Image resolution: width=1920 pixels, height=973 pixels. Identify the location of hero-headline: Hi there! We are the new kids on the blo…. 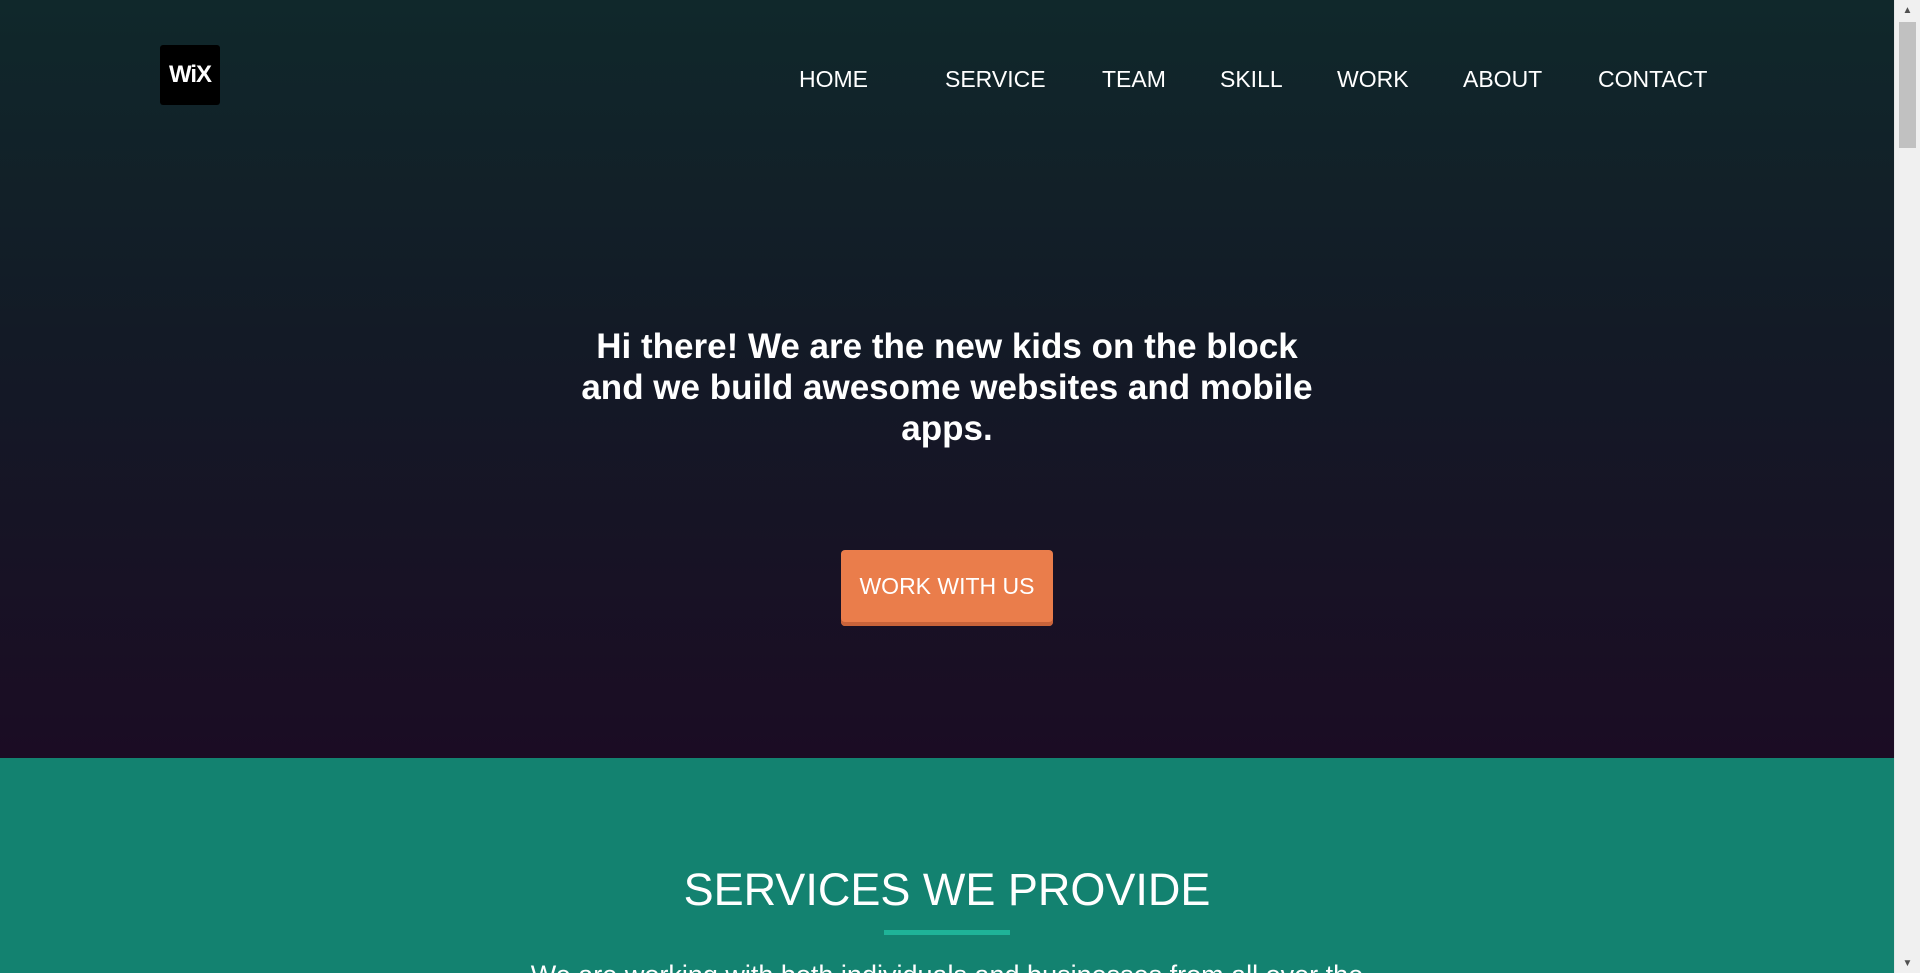
(947, 387).